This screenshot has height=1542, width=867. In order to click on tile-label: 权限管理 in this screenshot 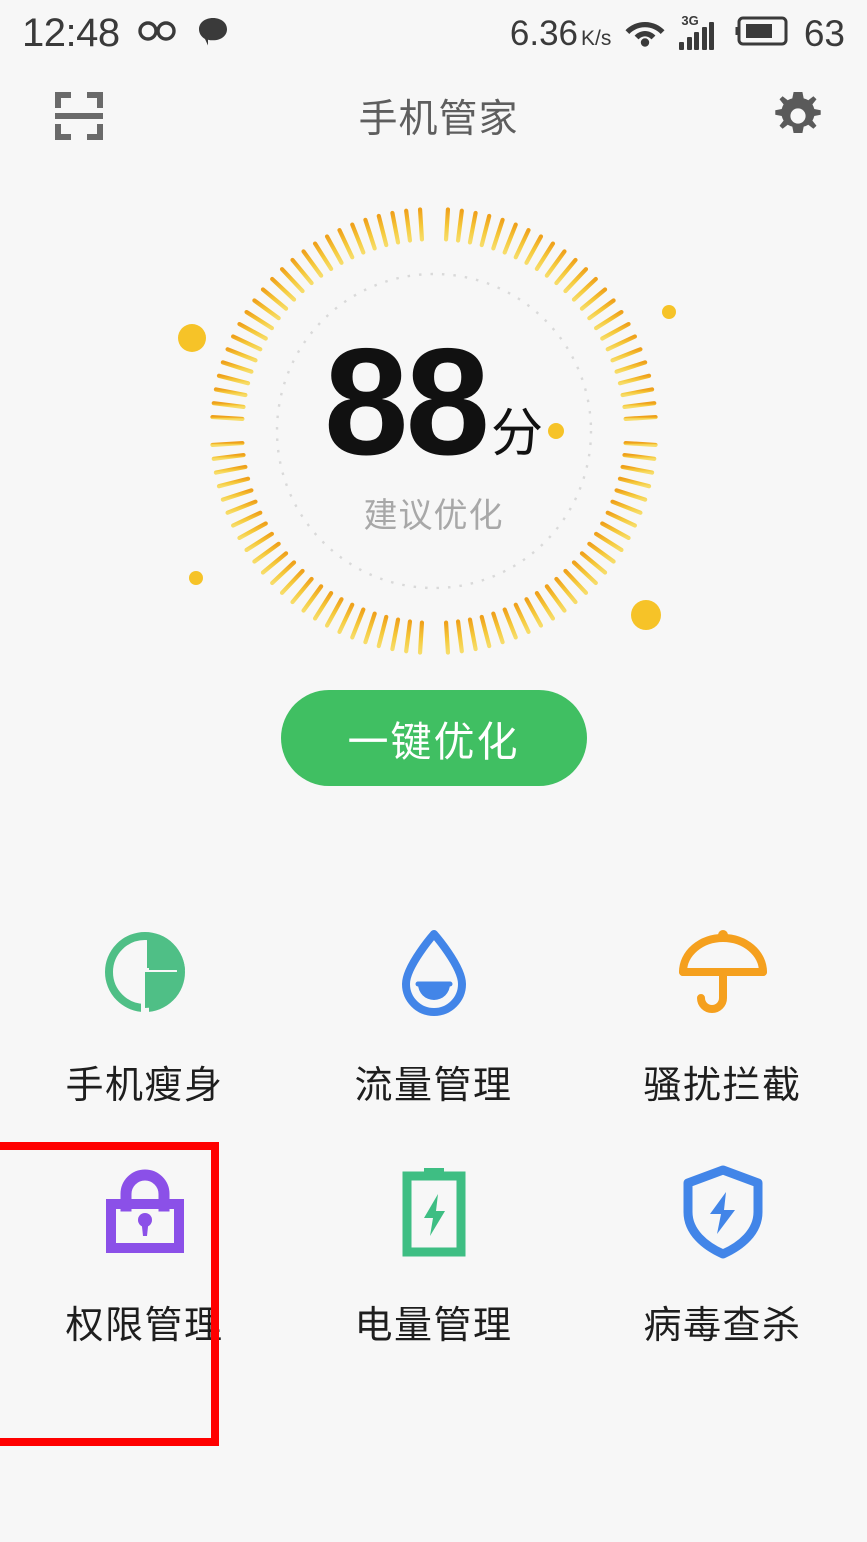, I will do `click(144, 1326)`.